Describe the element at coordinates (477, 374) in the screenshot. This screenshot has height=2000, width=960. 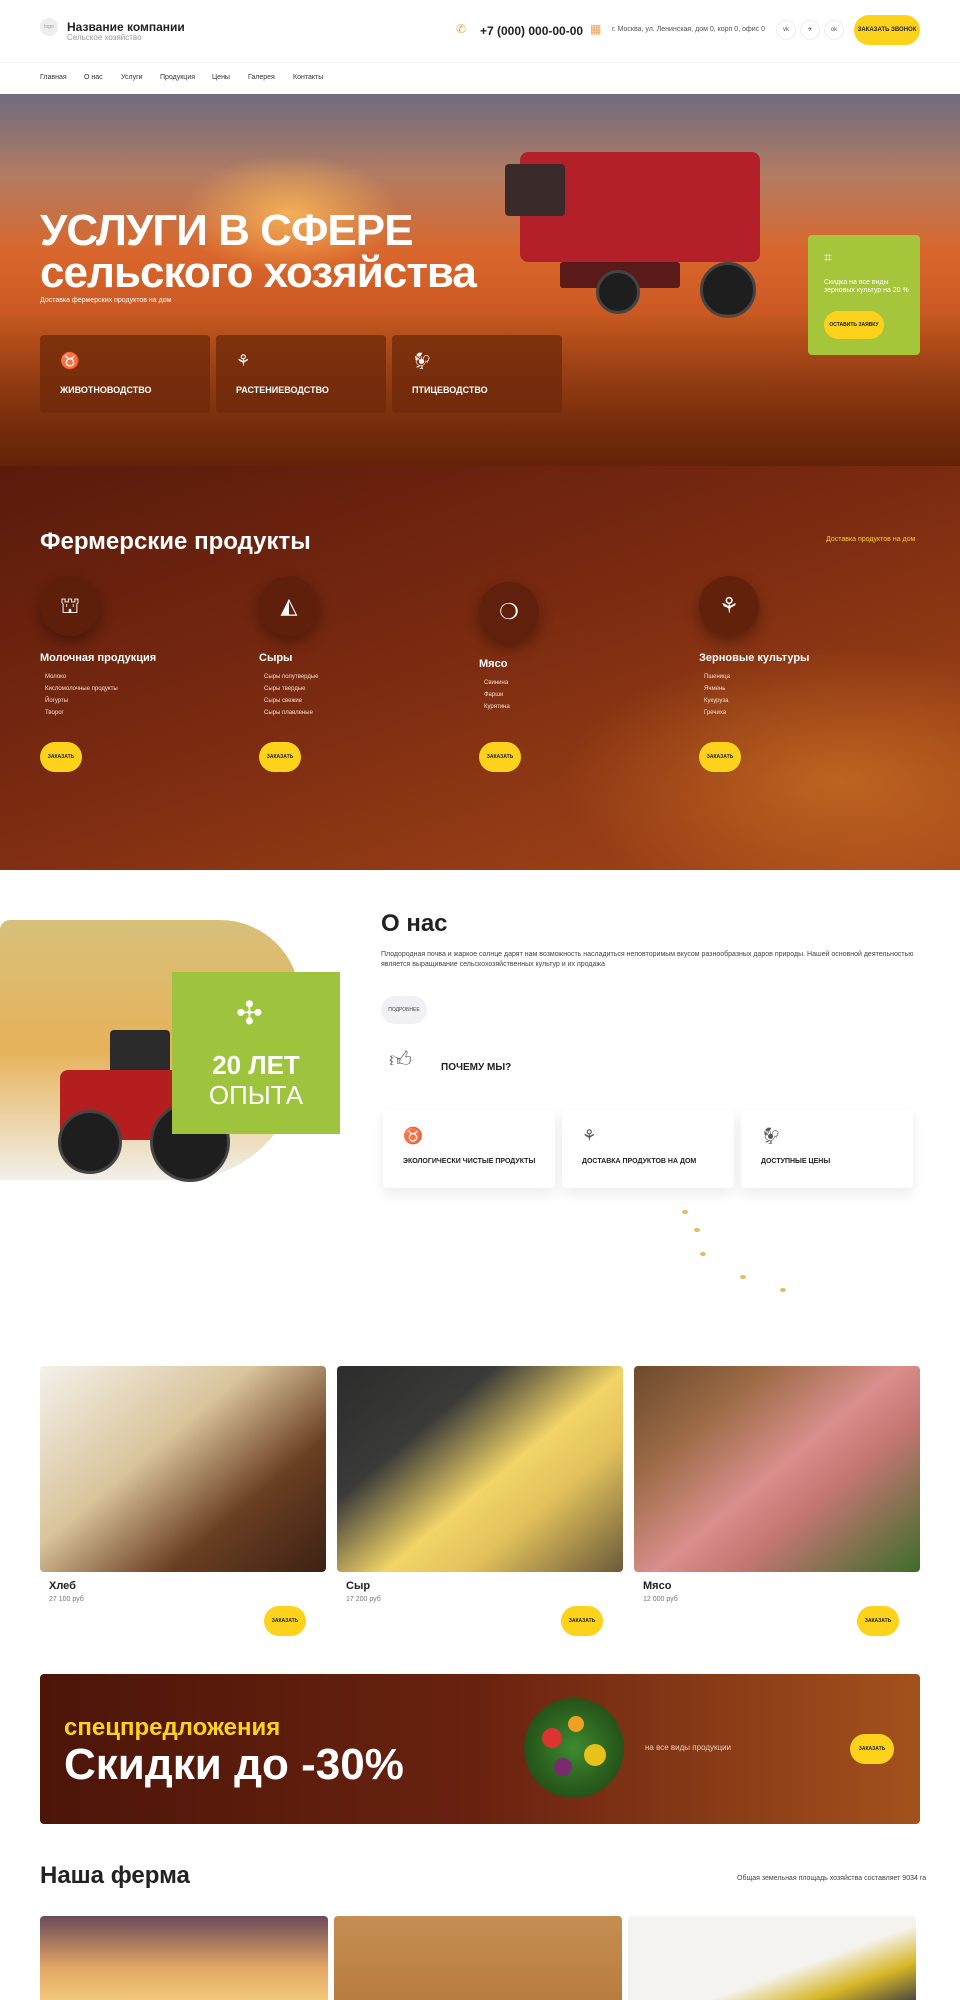
I see `service-card-poultry: 🐓︎ ПТИЦЕВОДСТВО` at that location.